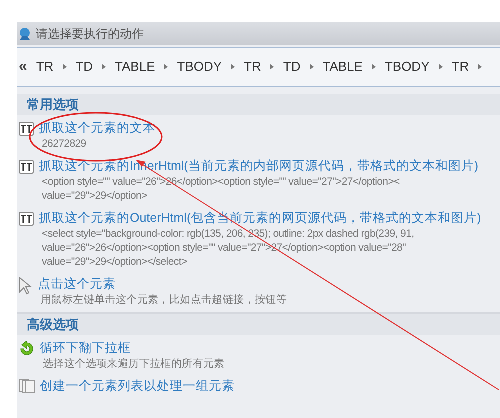 The width and height of the screenshot is (500, 418). Describe the element at coordinates (137, 386) in the screenshot. I see `action-link: 创建一个元素列表以处理一组元素` at that location.